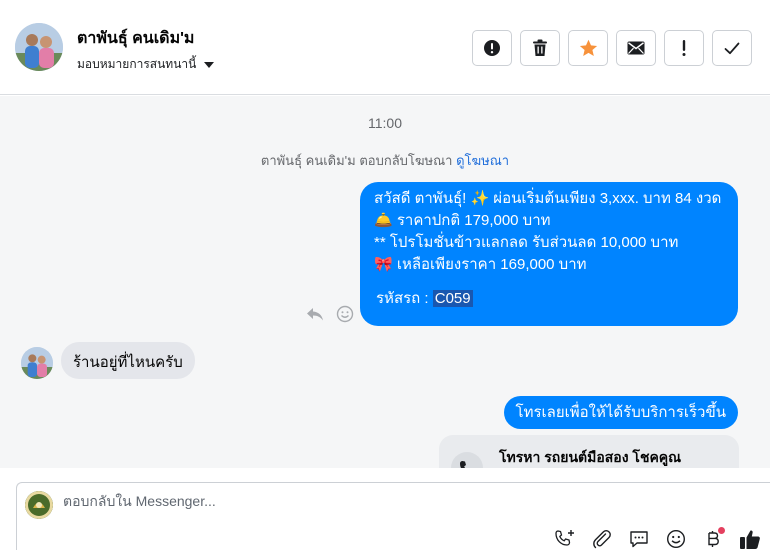 The width and height of the screenshot is (770, 550). What do you see at coordinates (136, 38) in the screenshot?
I see `contact-name: ตาพันธุ์ คนเดิม'ม` at bounding box center [136, 38].